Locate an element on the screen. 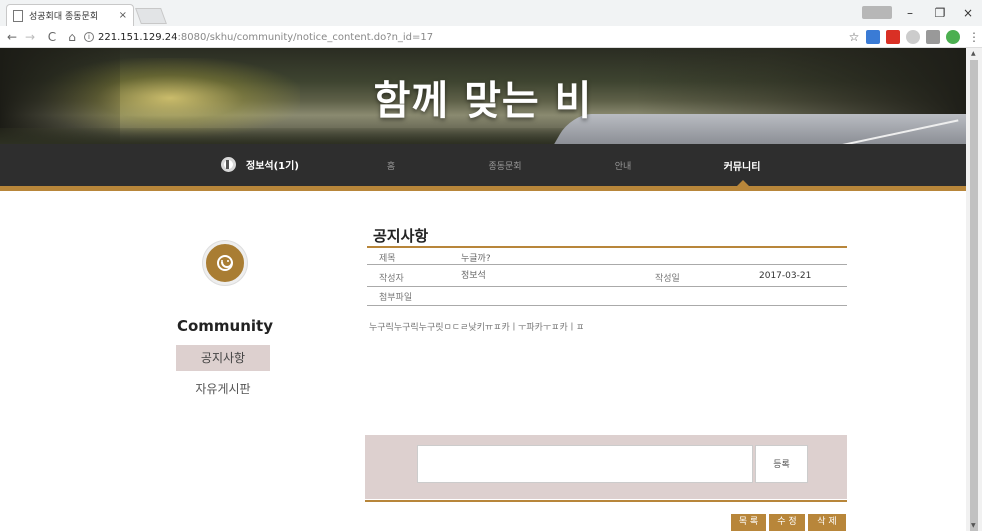 The image size is (982, 531). subject-label: 제목 is located at coordinates (387, 259).